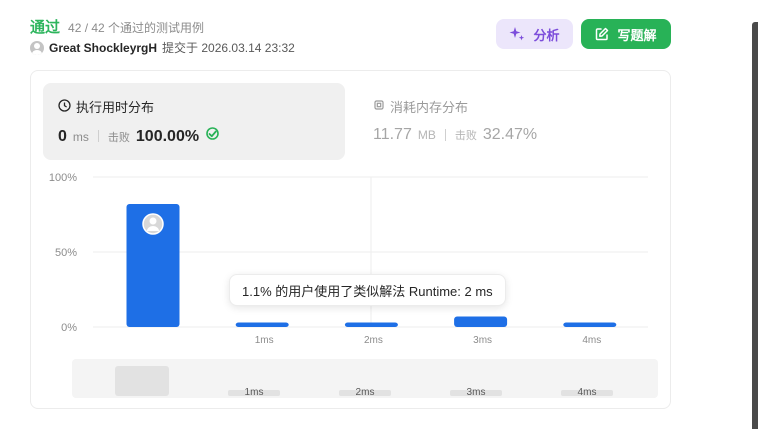 This screenshot has width=758, height=429. Describe the element at coordinates (142, 381) in the screenshot. I see `brush-bar` at that location.